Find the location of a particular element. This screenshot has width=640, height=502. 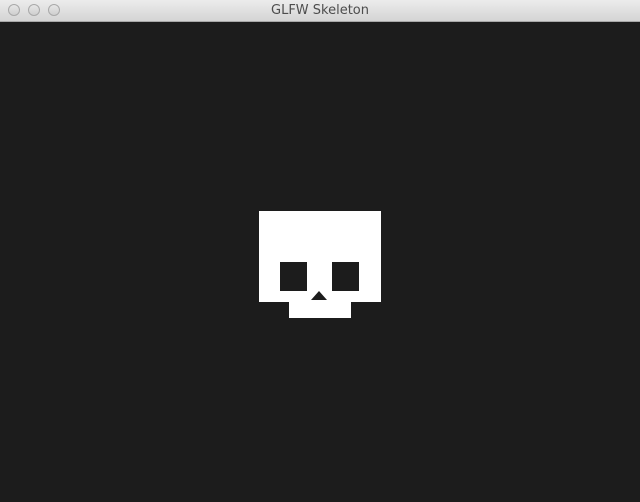

skull-shape is located at coordinates (320, 264).